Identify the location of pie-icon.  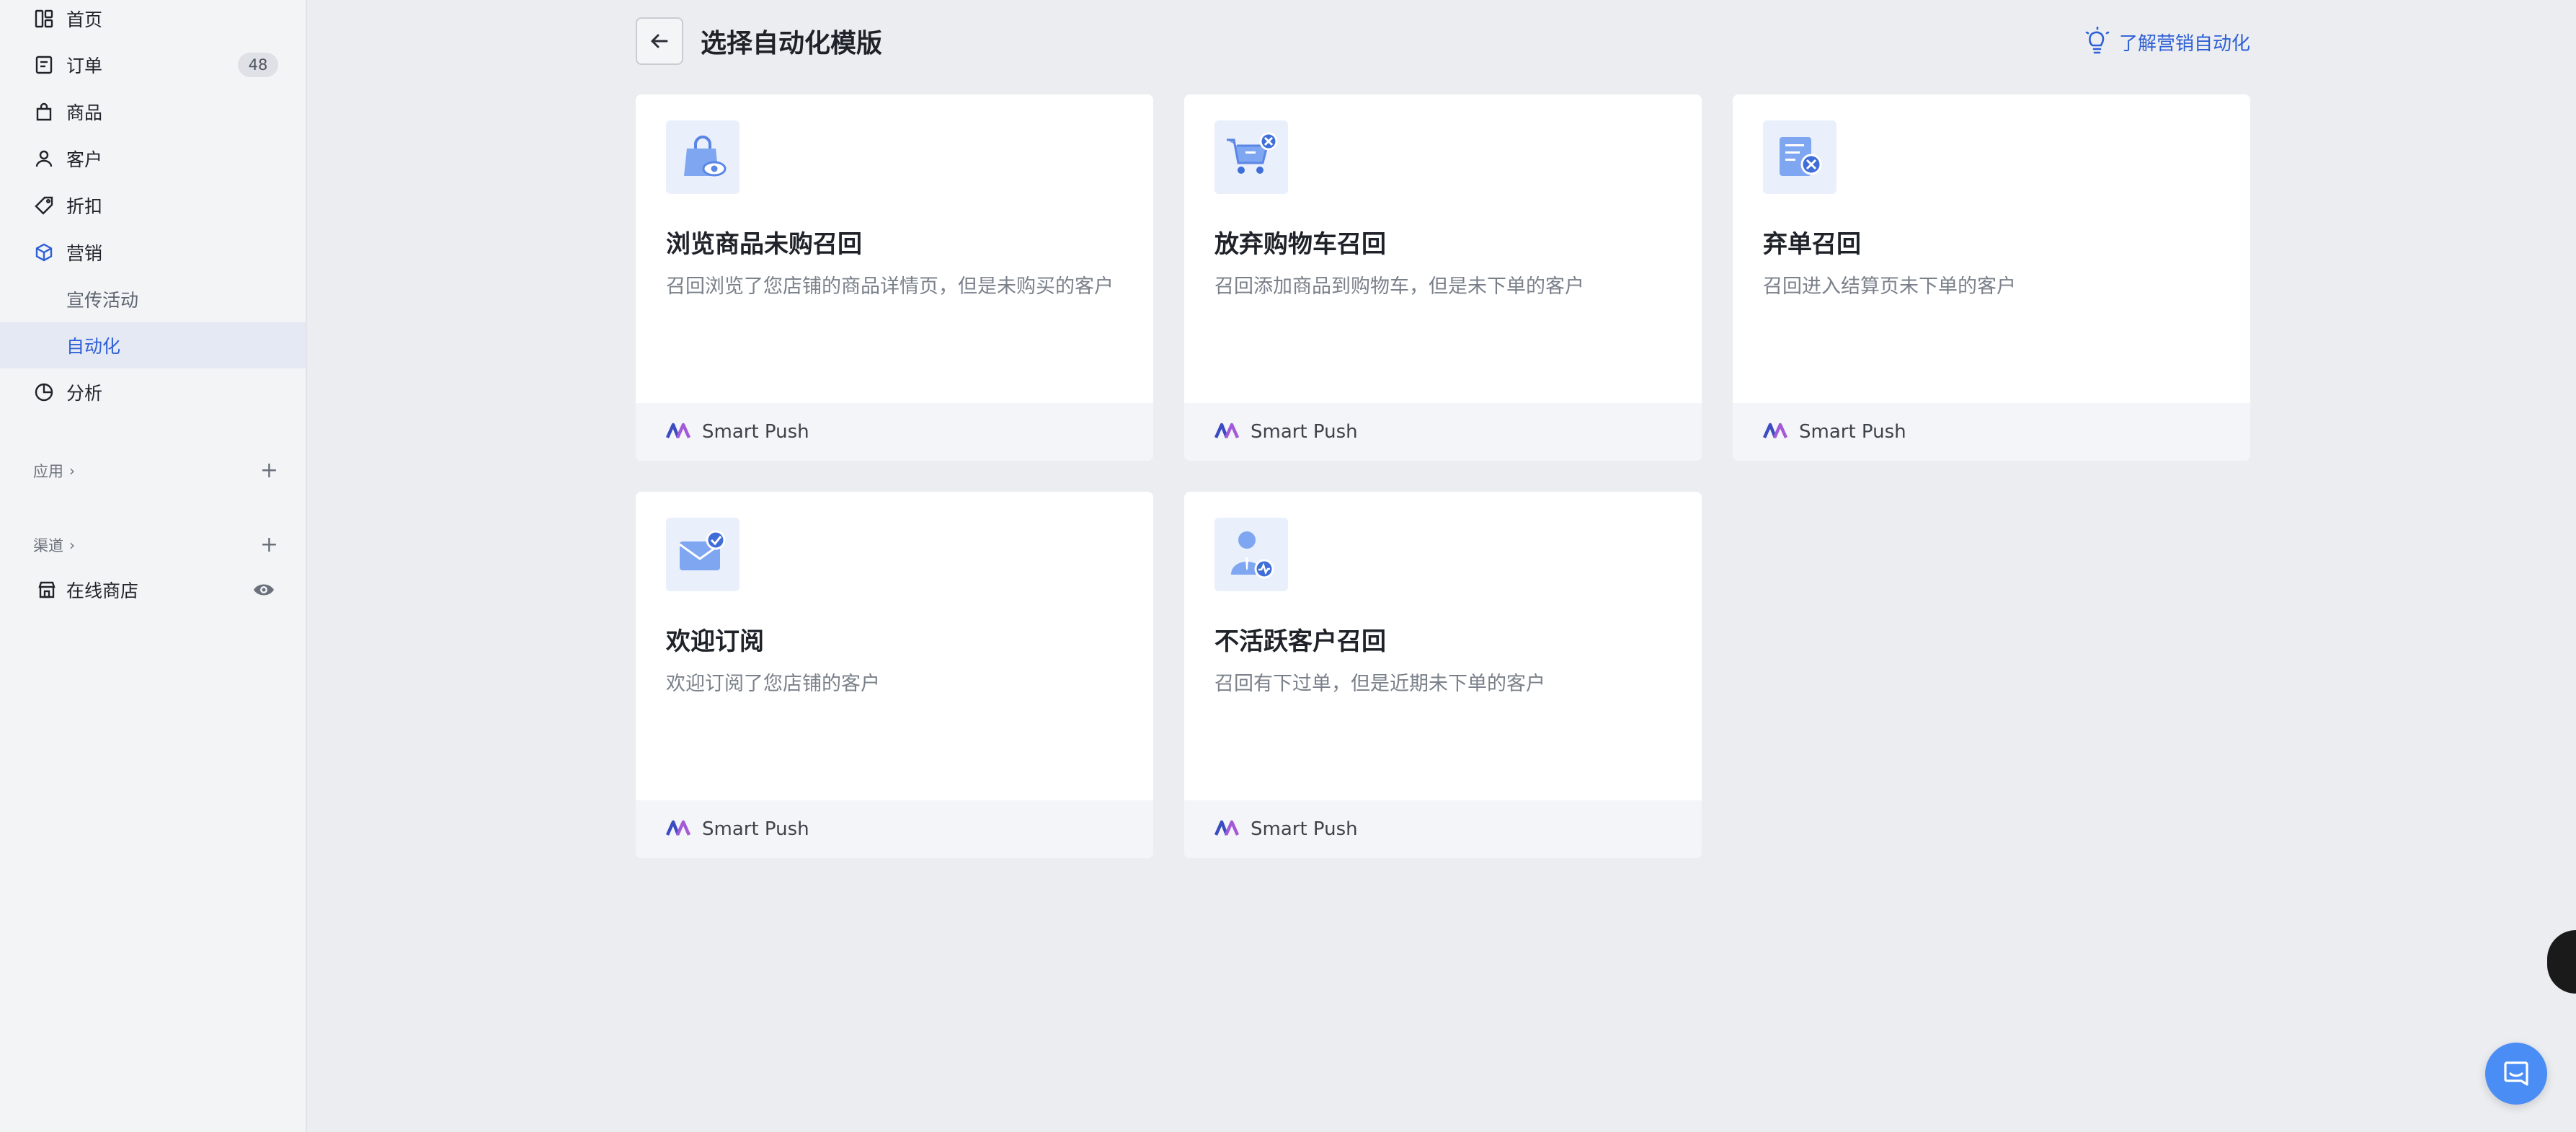
(44, 392).